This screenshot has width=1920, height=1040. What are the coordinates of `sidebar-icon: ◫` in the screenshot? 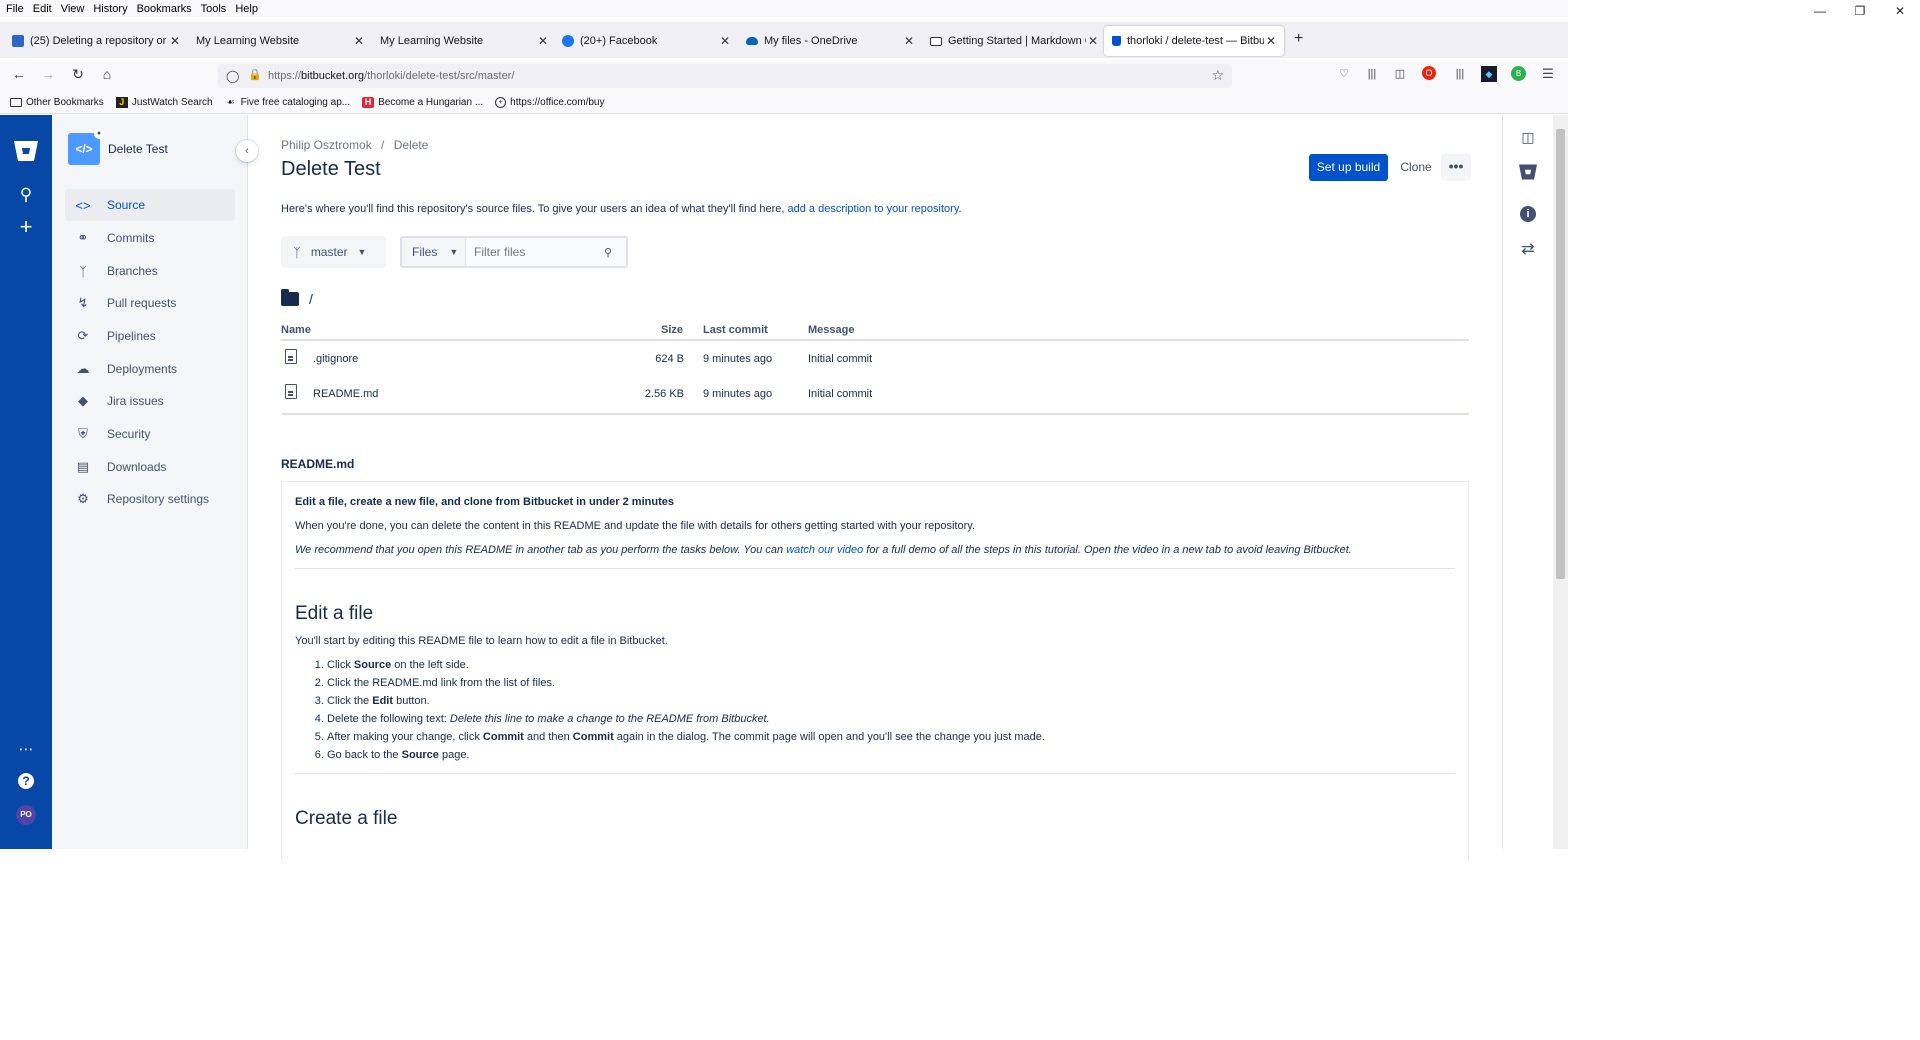 It's located at (1400, 74).